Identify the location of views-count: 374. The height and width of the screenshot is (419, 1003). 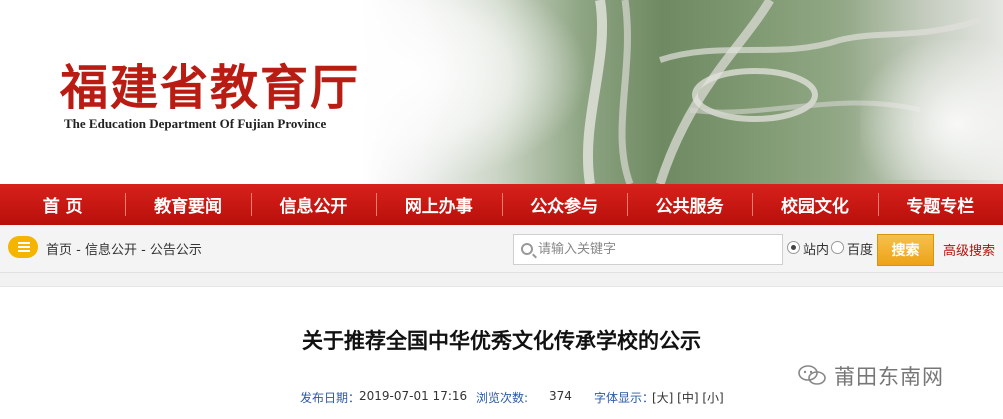
(560, 396).